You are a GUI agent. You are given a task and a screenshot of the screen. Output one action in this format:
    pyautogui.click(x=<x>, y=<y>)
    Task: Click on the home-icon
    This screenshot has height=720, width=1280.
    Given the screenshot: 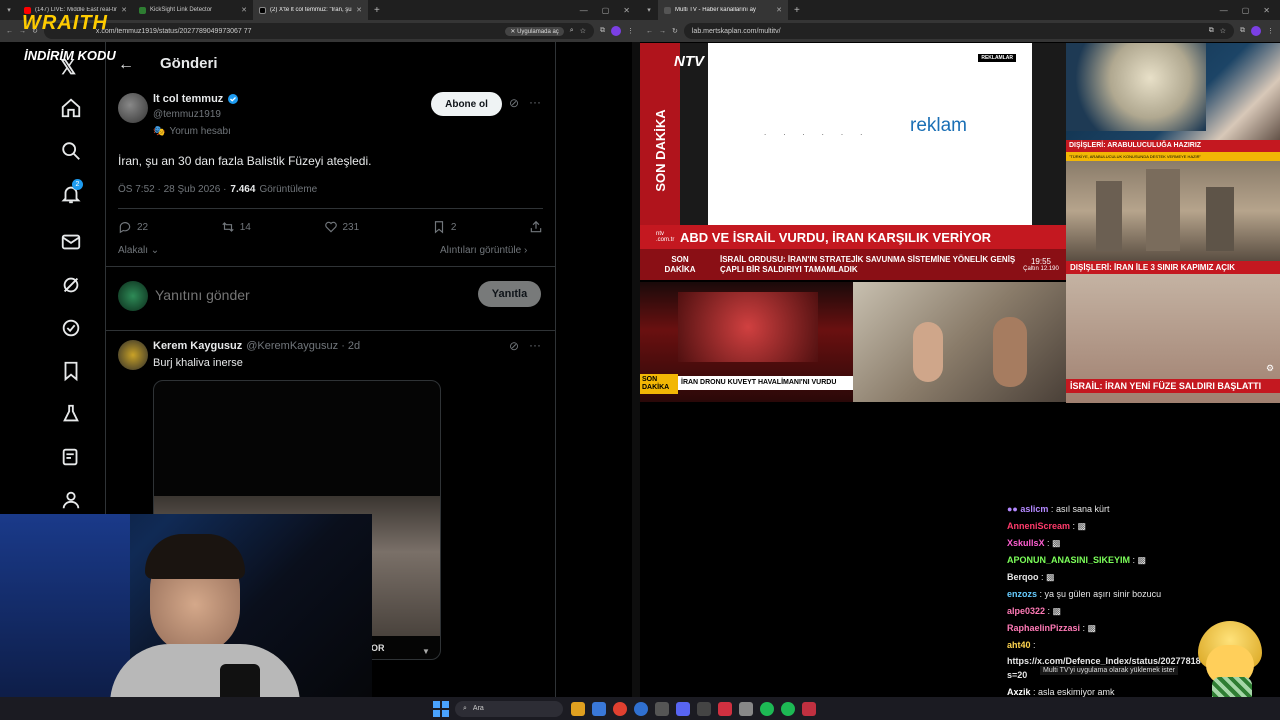 What is the action you would take?
    pyautogui.click(x=71, y=108)
    